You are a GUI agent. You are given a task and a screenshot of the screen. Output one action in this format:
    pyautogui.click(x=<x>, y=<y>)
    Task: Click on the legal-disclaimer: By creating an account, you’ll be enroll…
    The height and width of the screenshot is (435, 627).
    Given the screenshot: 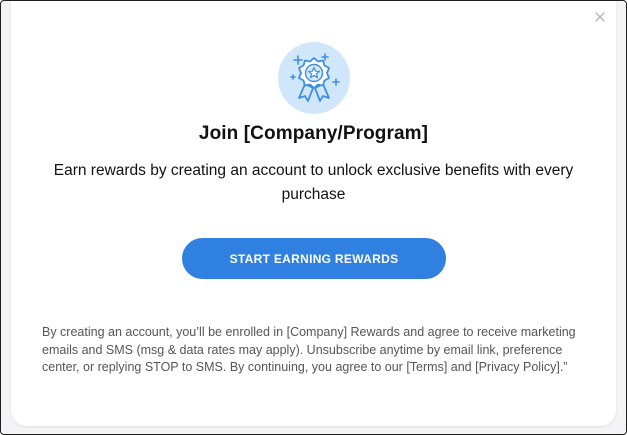 What is the action you would take?
    pyautogui.click(x=309, y=349)
    